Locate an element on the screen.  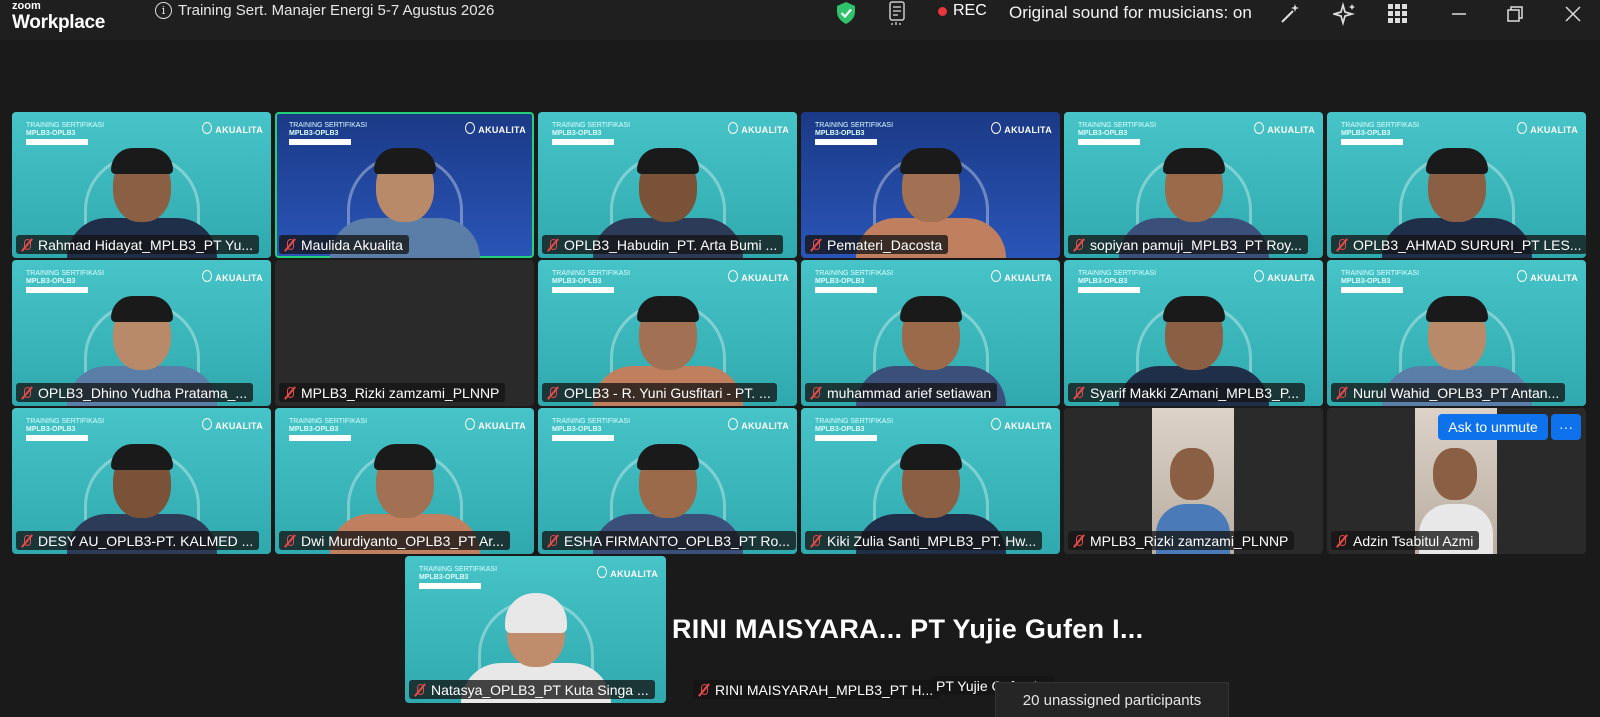
logo-small: zoom is located at coordinates (26, 6).